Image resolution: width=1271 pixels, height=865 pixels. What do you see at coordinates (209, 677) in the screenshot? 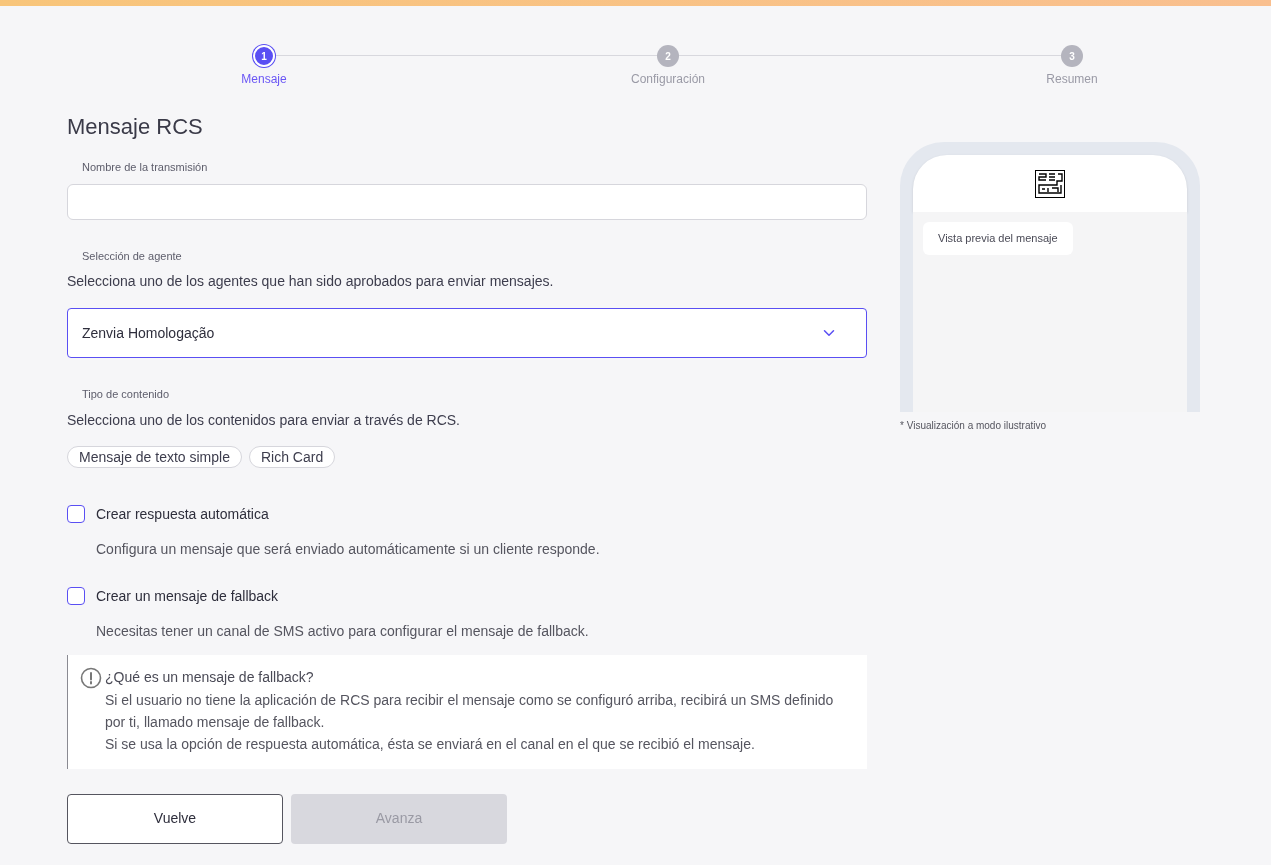
I see `info-title: ¿Qué es un mensaje de fallback?` at bounding box center [209, 677].